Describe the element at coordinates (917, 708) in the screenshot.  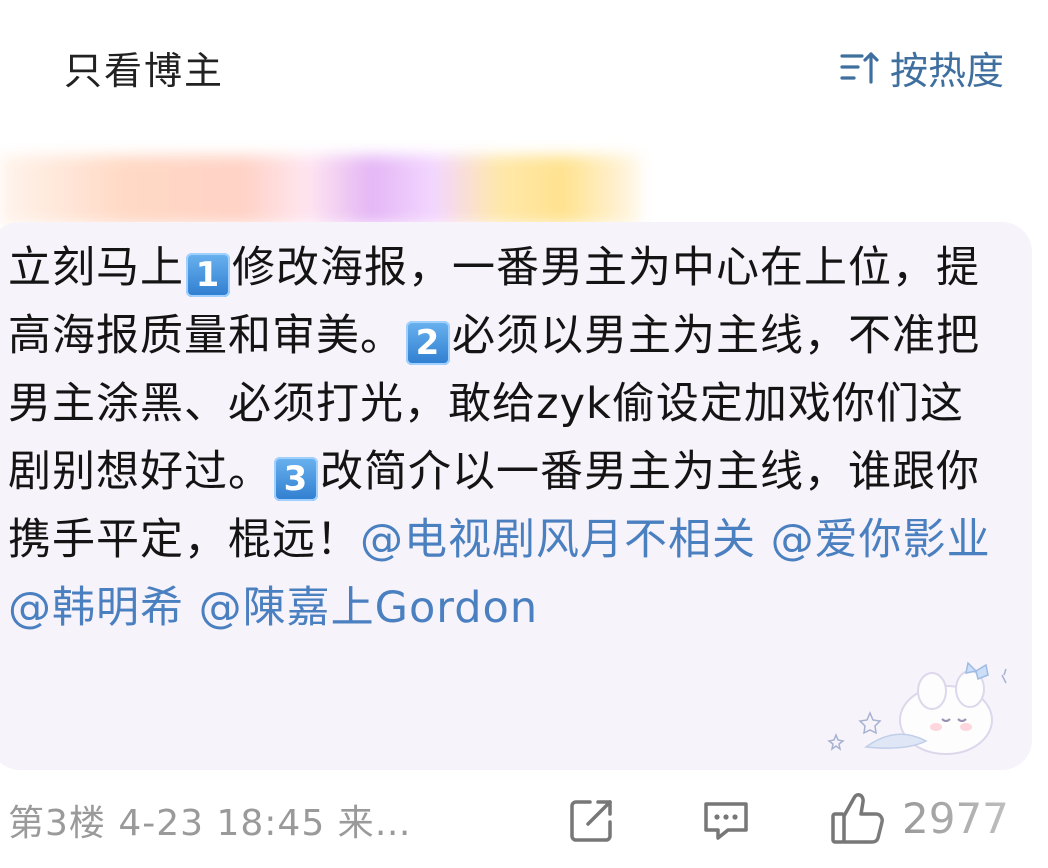
I see `bunny-sticker` at that location.